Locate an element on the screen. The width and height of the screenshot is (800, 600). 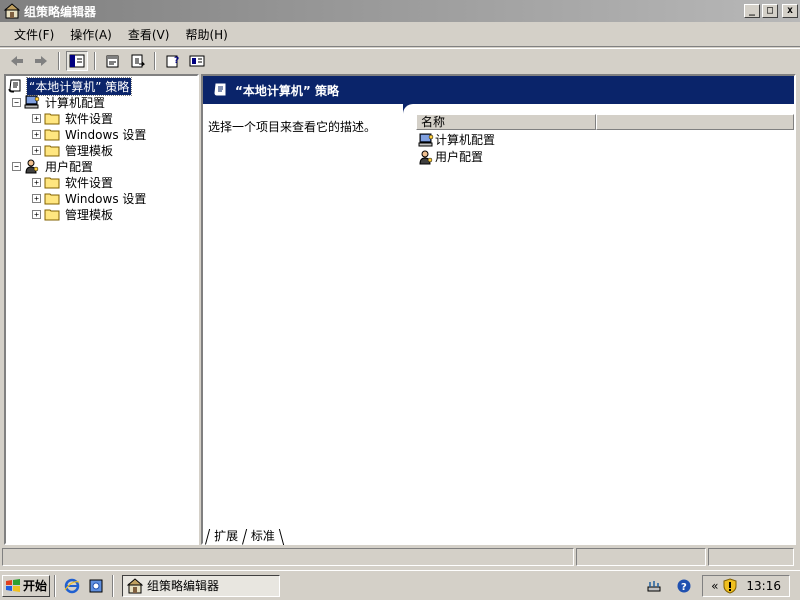
back-arrow-icon is located at coordinates (17, 60).